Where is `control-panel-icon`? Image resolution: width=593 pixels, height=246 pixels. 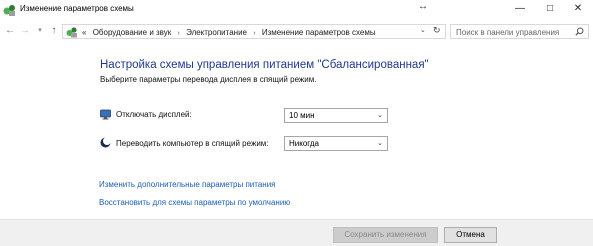
control-panel-icon is located at coordinates (71, 32).